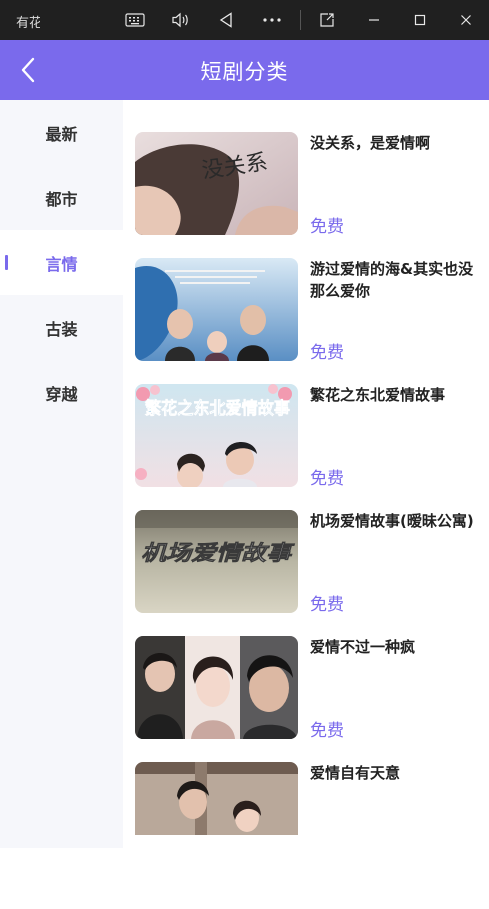 This screenshot has width=489, height=909. Describe the element at coordinates (327, 20) in the screenshot. I see `pip-icon` at that location.